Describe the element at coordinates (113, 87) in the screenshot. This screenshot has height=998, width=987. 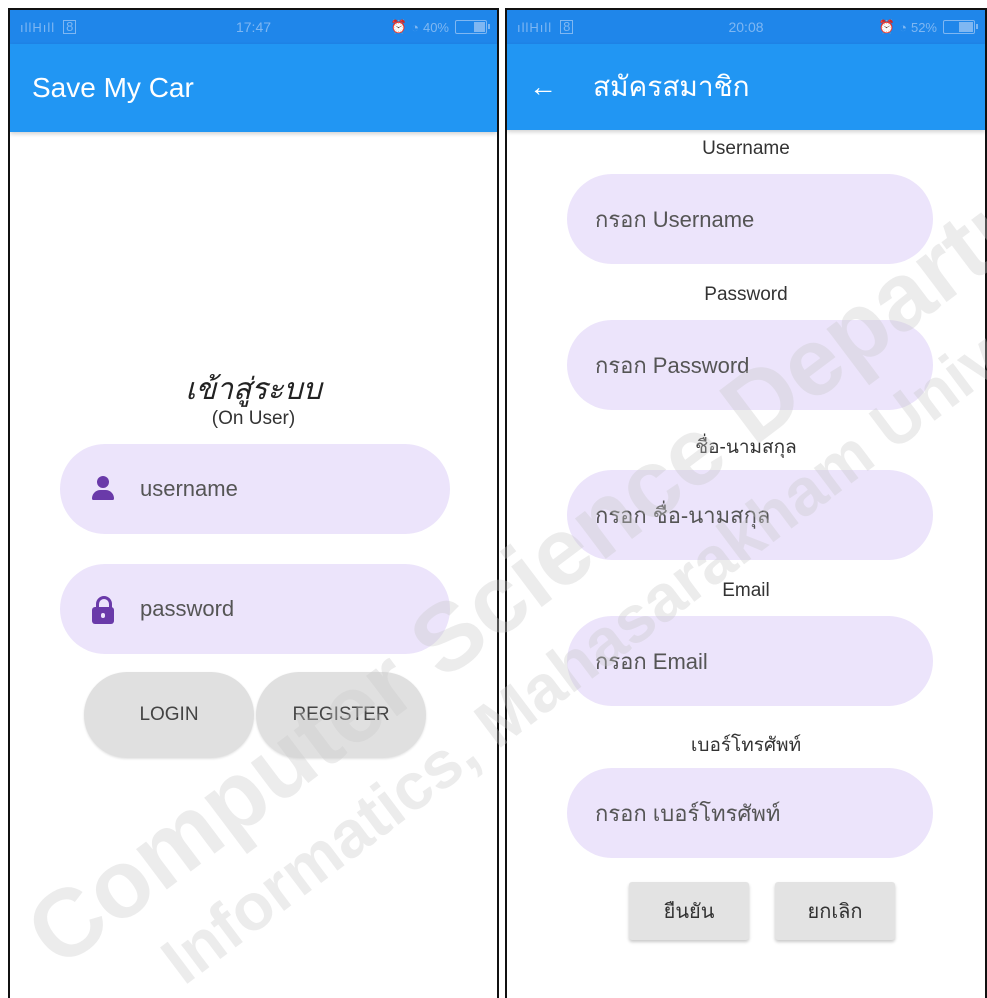
I see `app-title: Save My Car` at that location.